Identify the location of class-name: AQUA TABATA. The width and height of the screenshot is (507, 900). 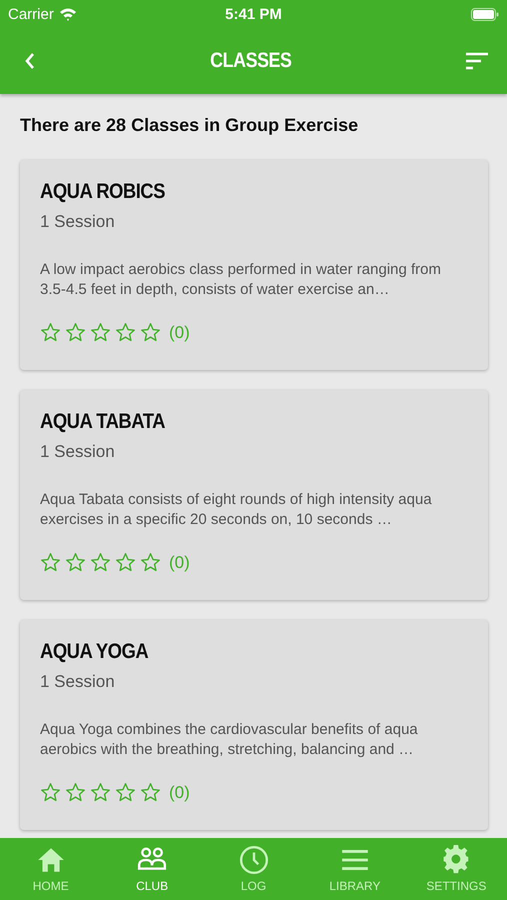
(102, 422).